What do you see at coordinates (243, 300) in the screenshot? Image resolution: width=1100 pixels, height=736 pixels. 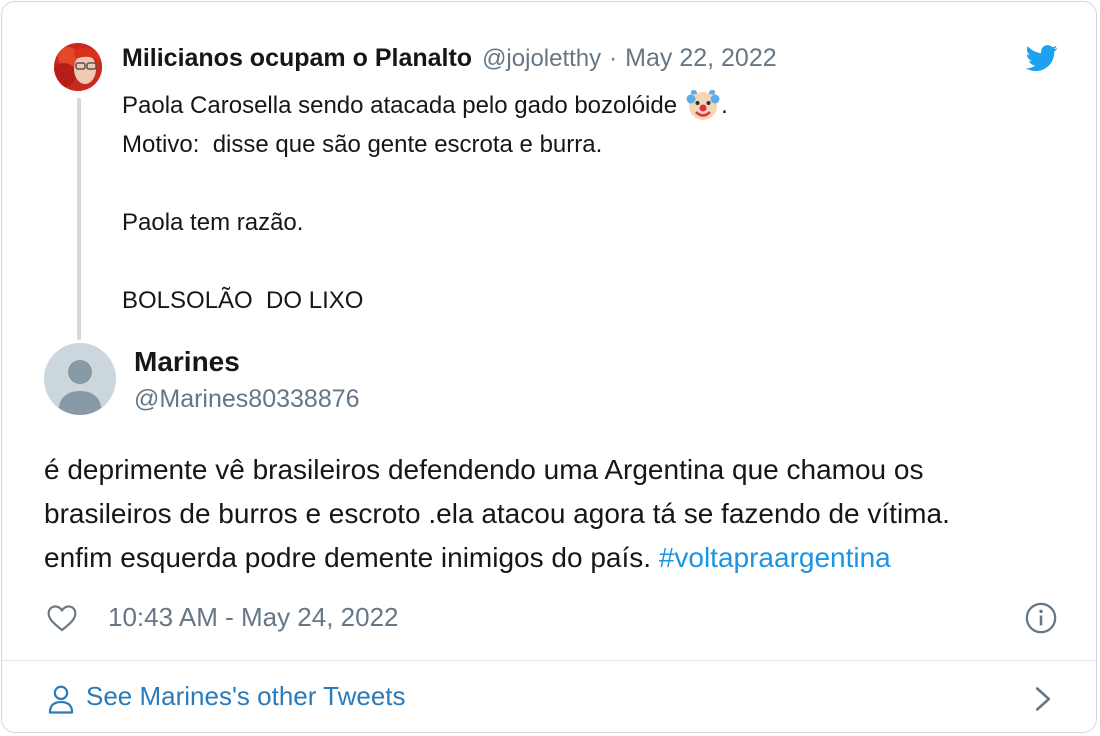 I see `parent-text-line: BOLSOLÃO DO LIXO` at bounding box center [243, 300].